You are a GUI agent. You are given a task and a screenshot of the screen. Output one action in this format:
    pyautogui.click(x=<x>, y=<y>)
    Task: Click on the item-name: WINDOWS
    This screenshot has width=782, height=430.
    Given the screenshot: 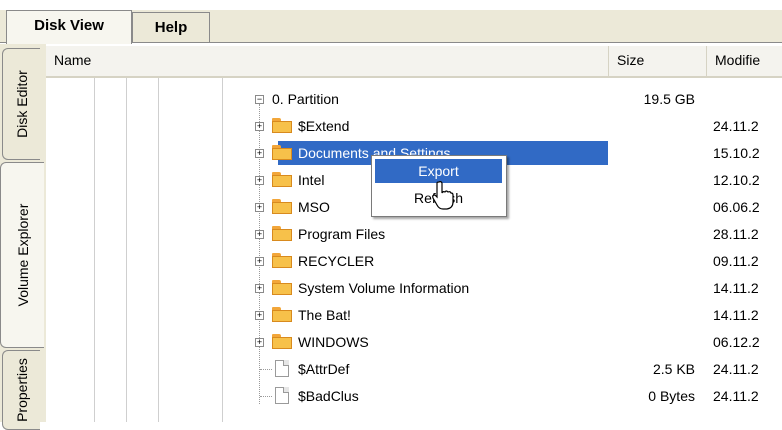 What is the action you would take?
    pyautogui.click(x=333, y=342)
    